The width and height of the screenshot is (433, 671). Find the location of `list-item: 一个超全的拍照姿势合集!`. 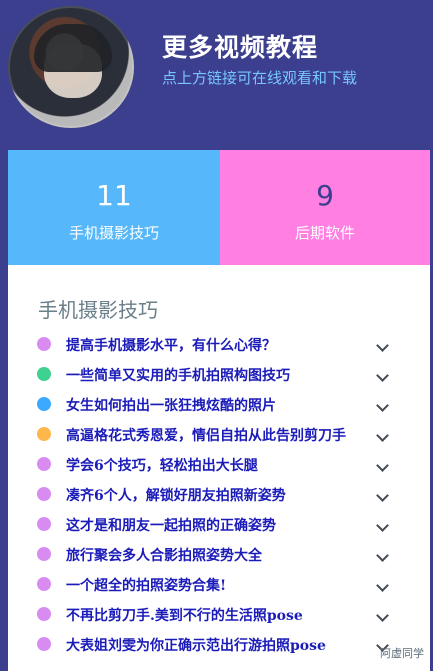

list-item: 一个超全的拍照姿势合集! is located at coordinates (219, 585).